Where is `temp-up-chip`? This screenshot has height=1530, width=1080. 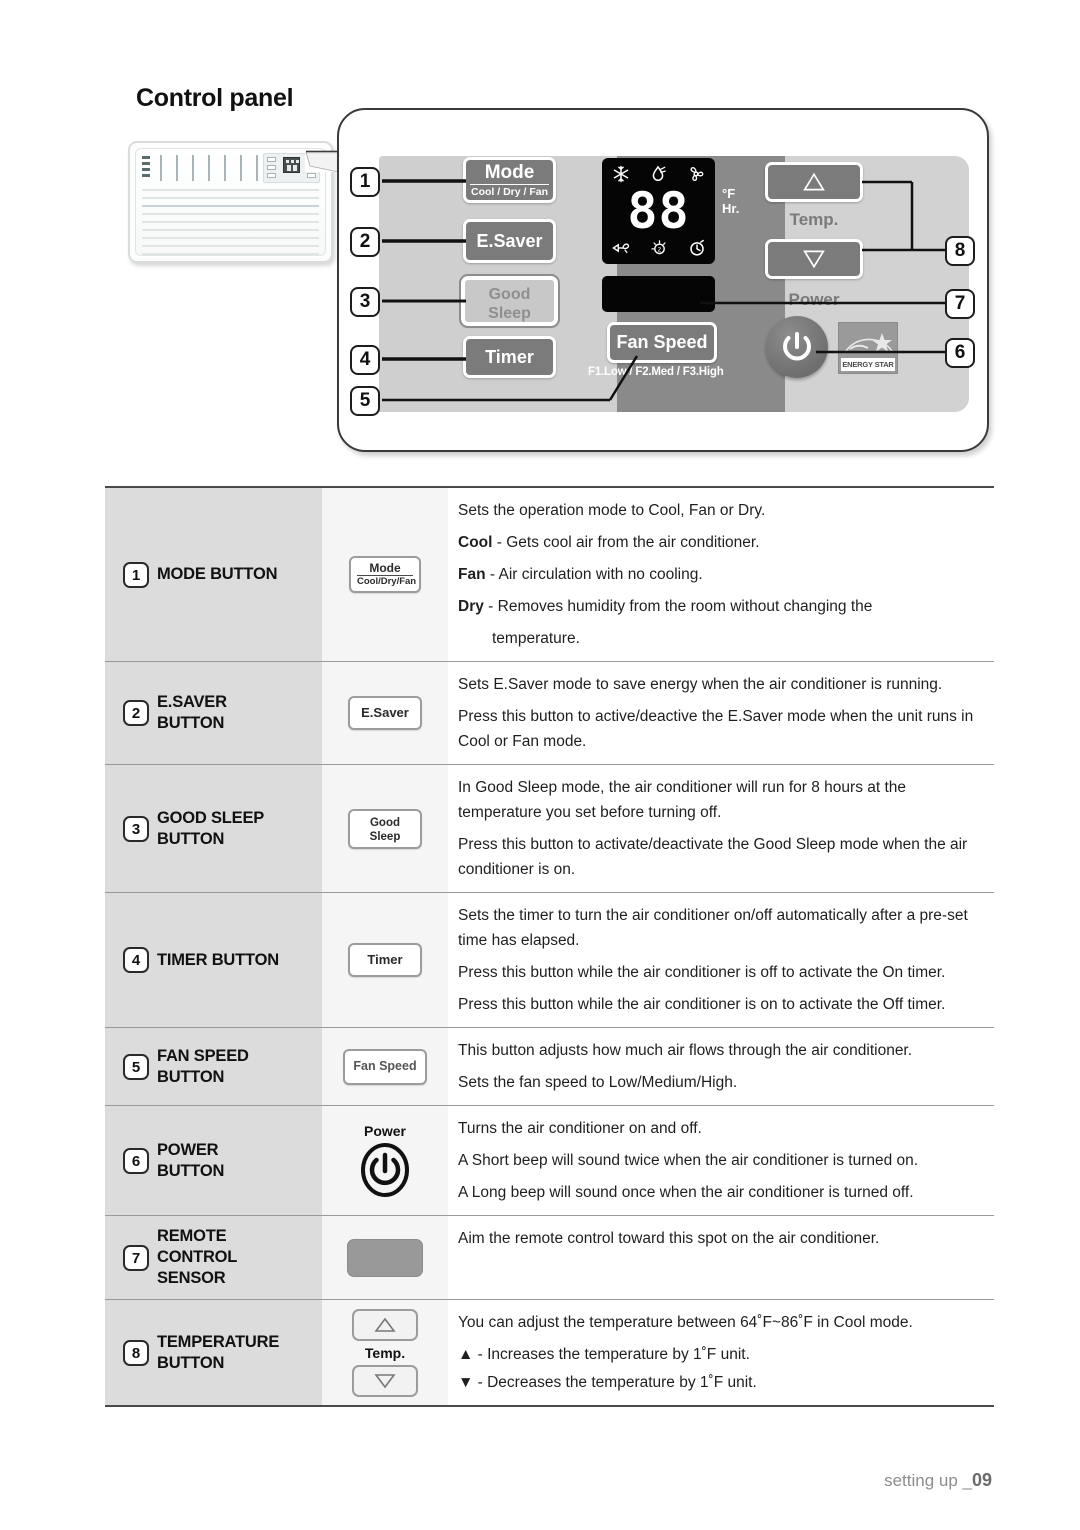
temp-up-chip is located at coordinates (385, 1324).